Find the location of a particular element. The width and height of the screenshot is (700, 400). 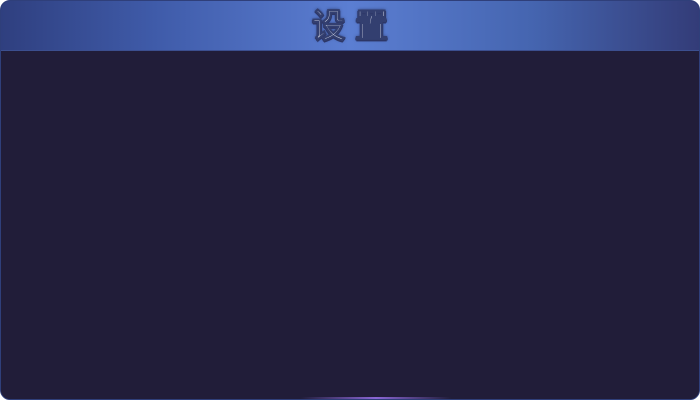

dialog-title: 设置 is located at coordinates (355, 26).